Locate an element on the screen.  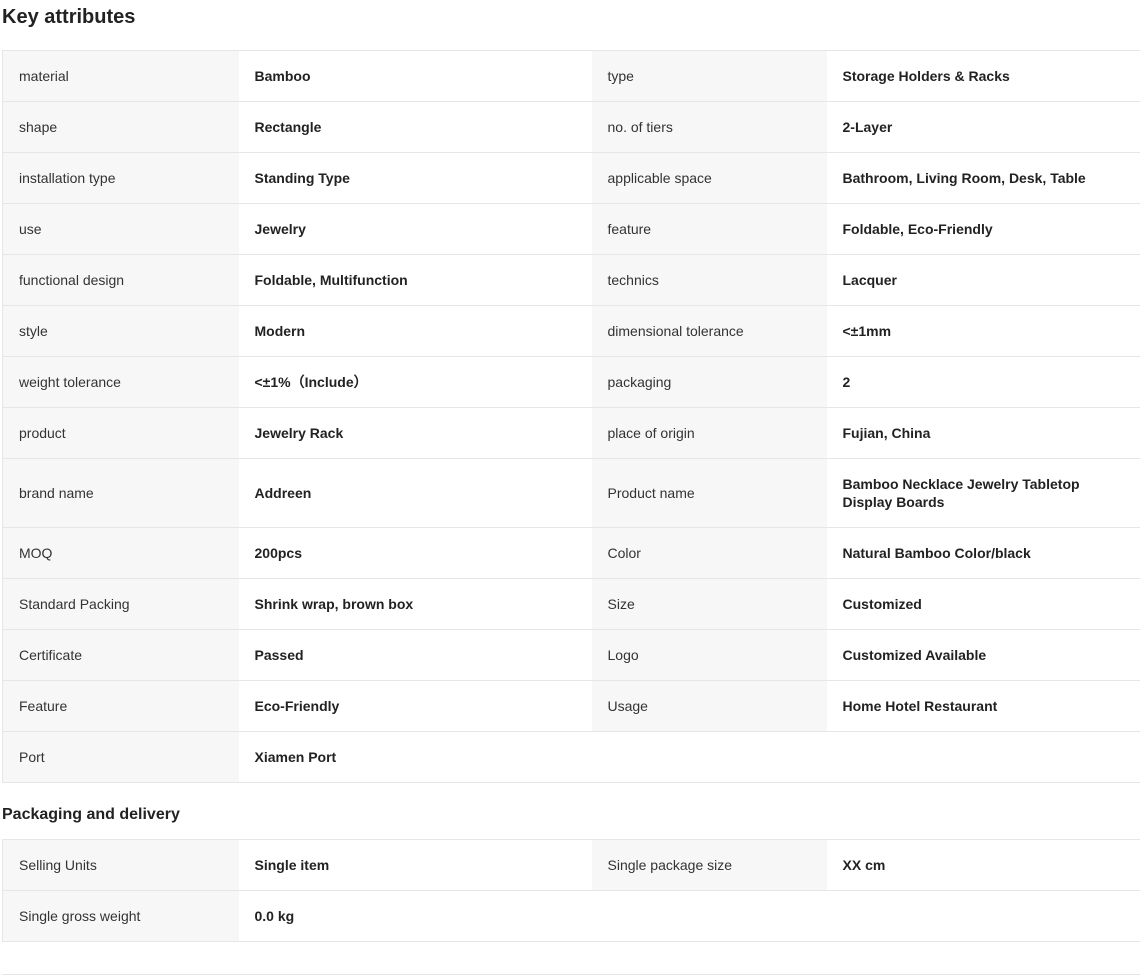
attribute-value: Customized is located at coordinates (983, 604).